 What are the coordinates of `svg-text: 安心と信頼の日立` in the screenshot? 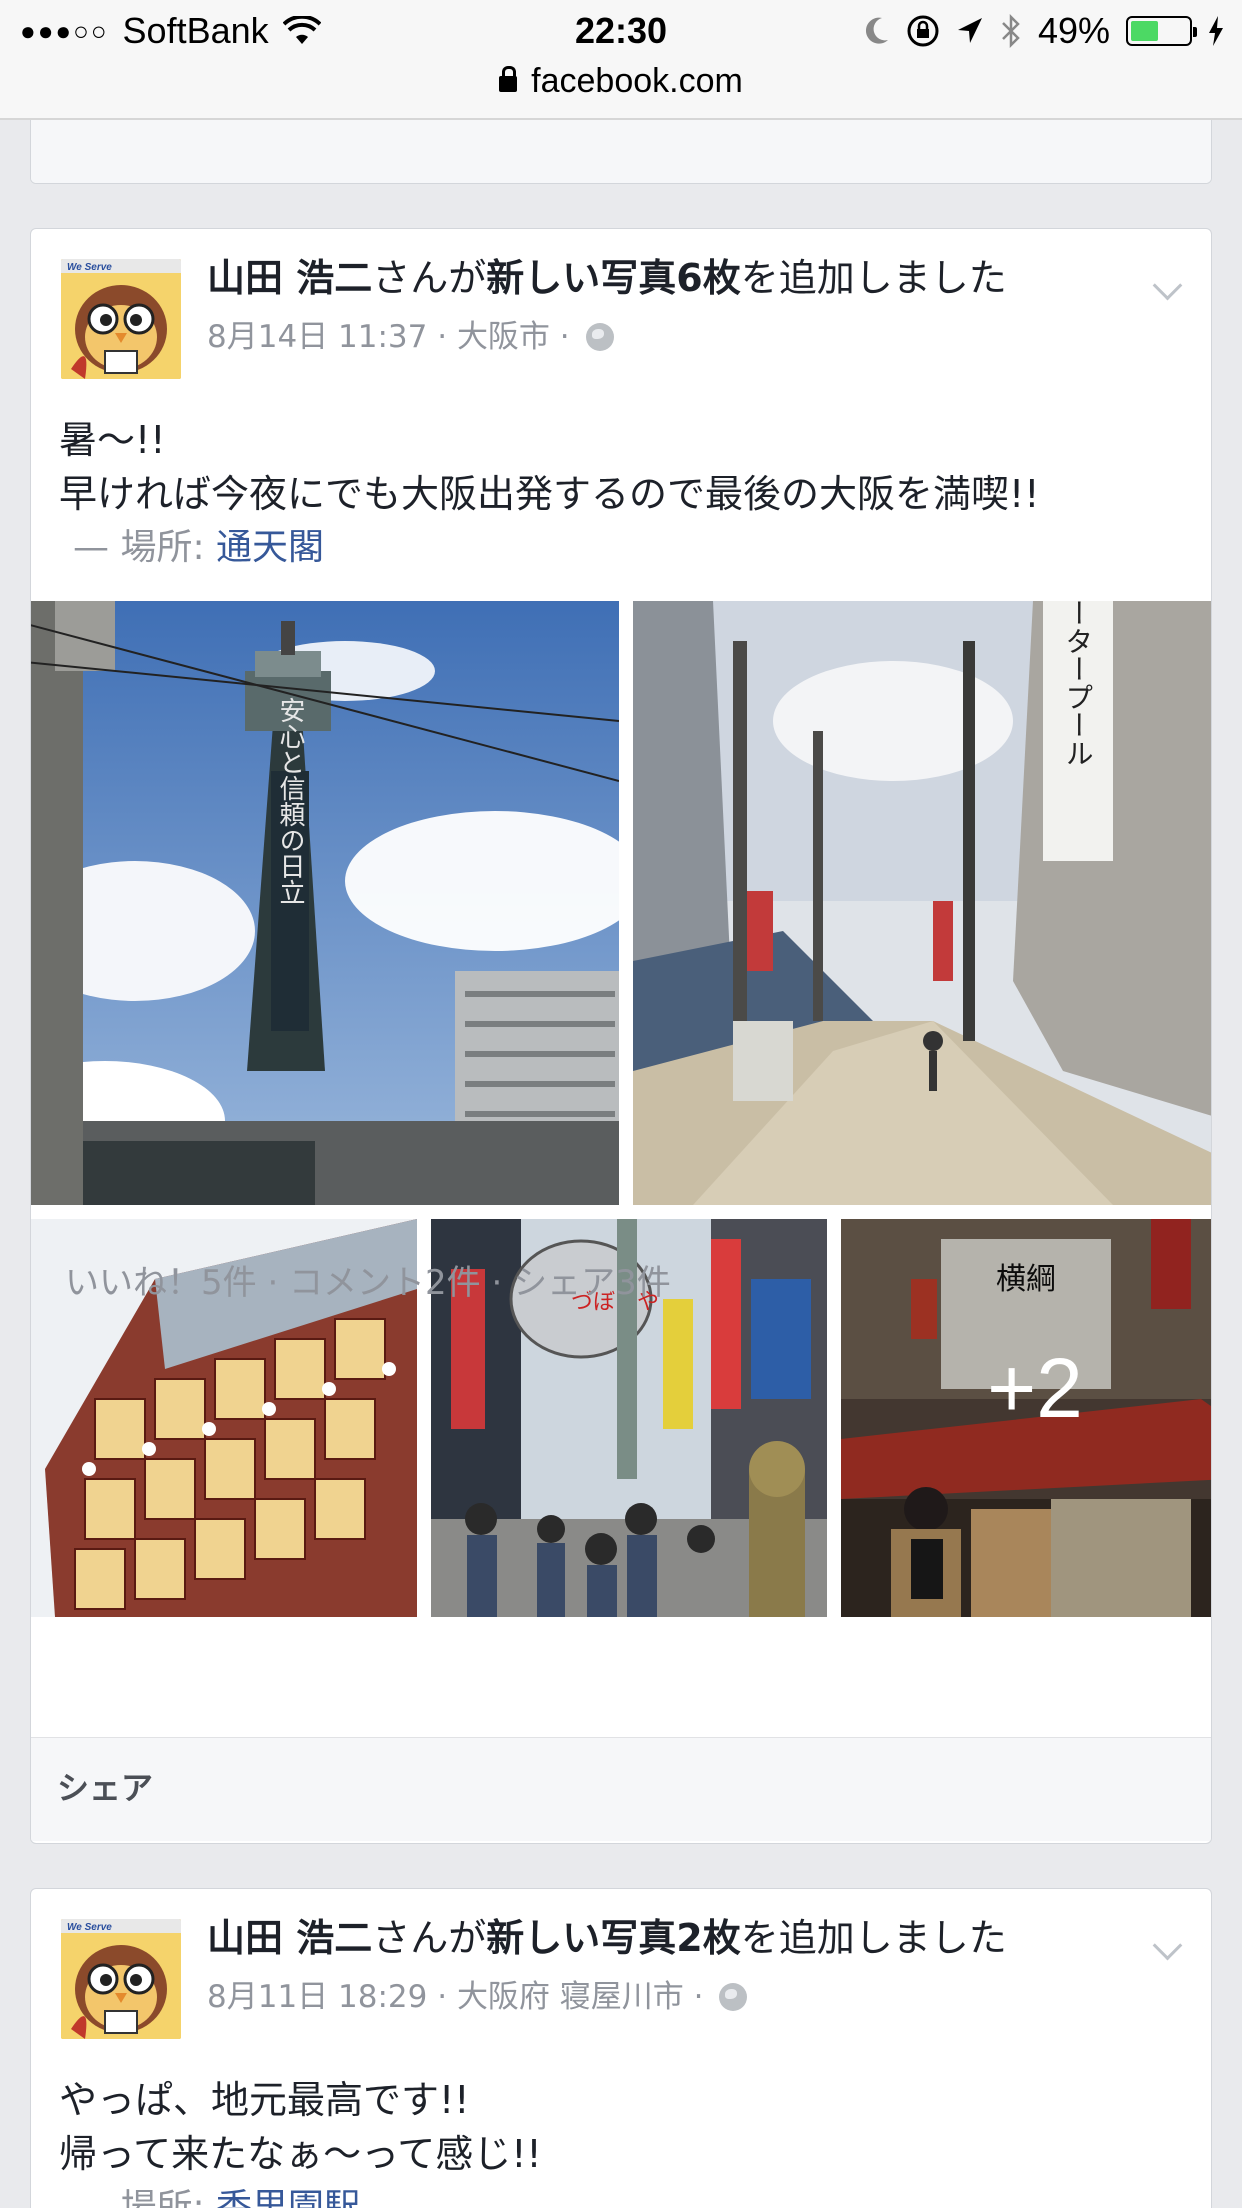 It's located at (290, 801).